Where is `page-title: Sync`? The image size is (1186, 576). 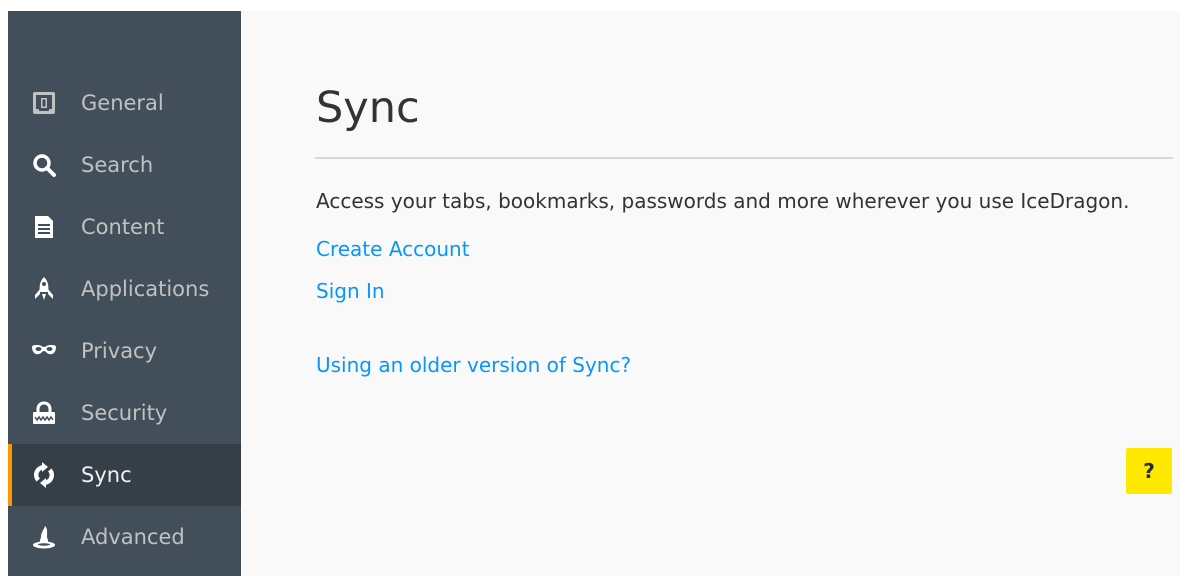 page-title: Sync is located at coordinates (368, 108).